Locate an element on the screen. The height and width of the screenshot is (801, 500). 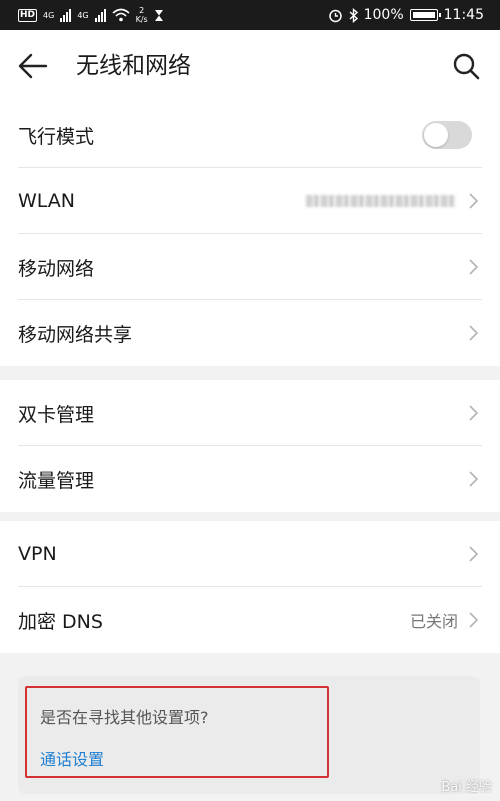
status-bar-left: HD 4G 4G 2 K/s is located at coordinates (91, 15).